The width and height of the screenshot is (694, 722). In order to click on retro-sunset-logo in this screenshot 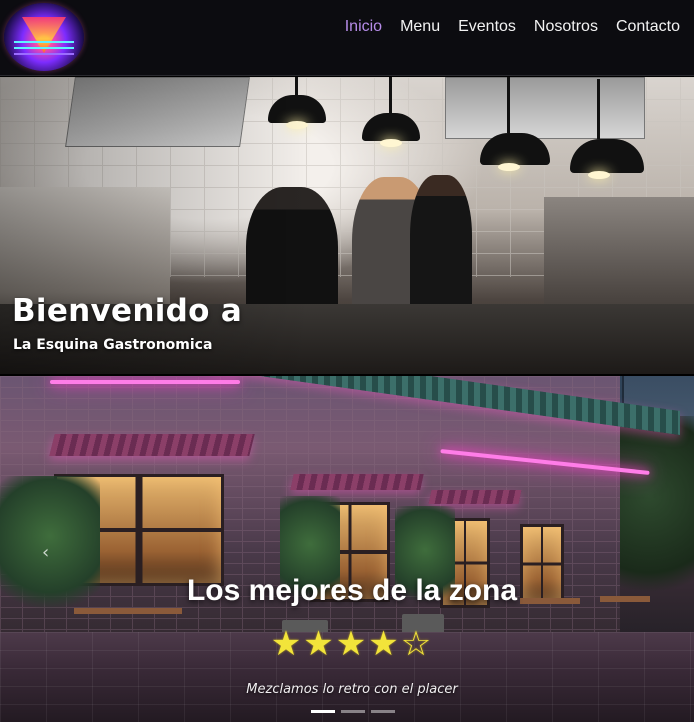, I will do `click(44, 37)`.